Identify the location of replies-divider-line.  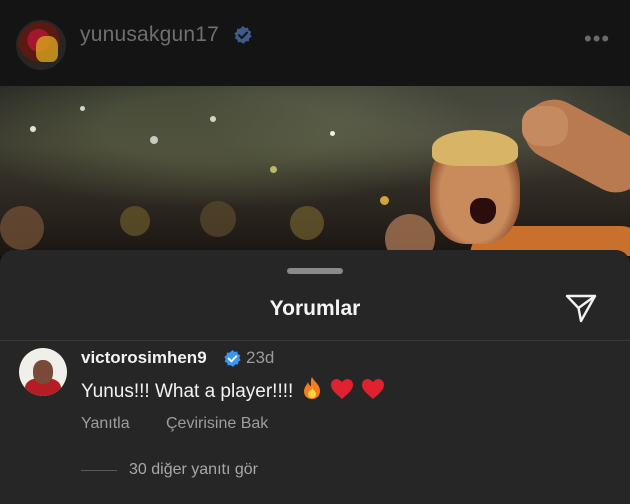
(99, 470).